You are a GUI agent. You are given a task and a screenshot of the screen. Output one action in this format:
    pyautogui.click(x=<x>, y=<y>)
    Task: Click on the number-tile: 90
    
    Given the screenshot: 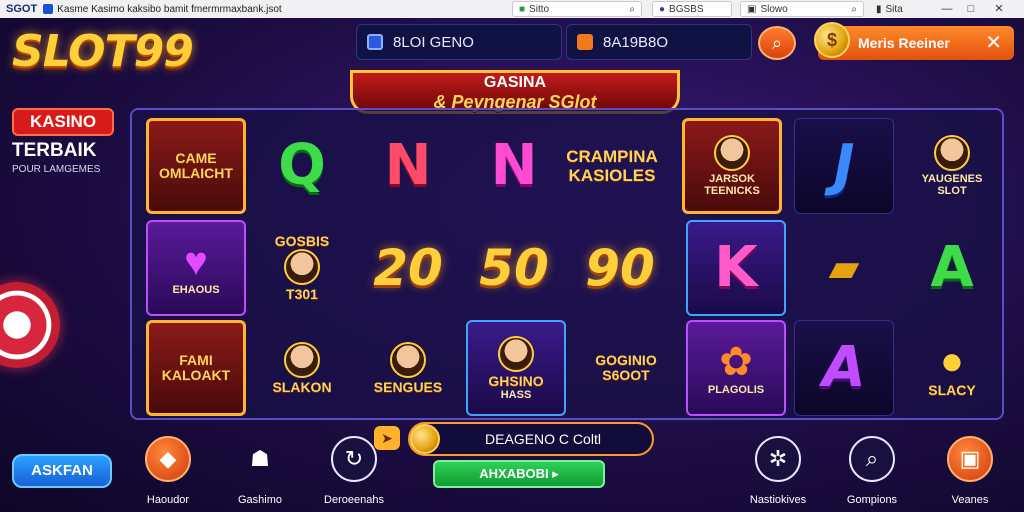 What is the action you would take?
    pyautogui.click(x=620, y=268)
    